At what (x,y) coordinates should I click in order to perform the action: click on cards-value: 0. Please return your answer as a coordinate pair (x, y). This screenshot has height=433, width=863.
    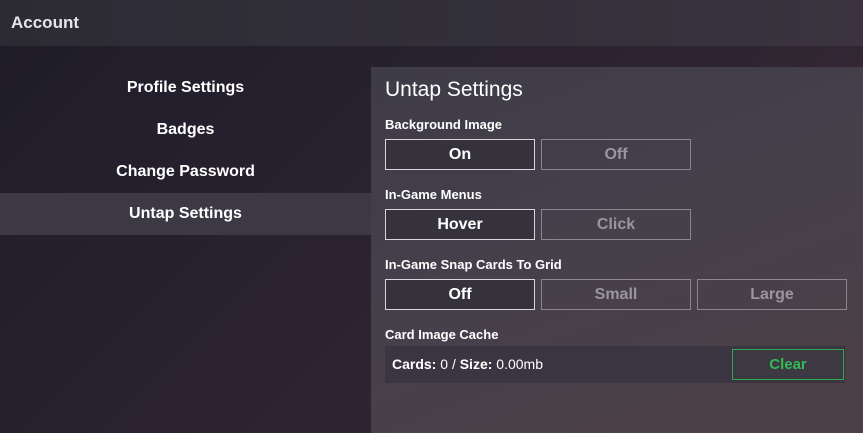
    Looking at the image, I should click on (444, 364).